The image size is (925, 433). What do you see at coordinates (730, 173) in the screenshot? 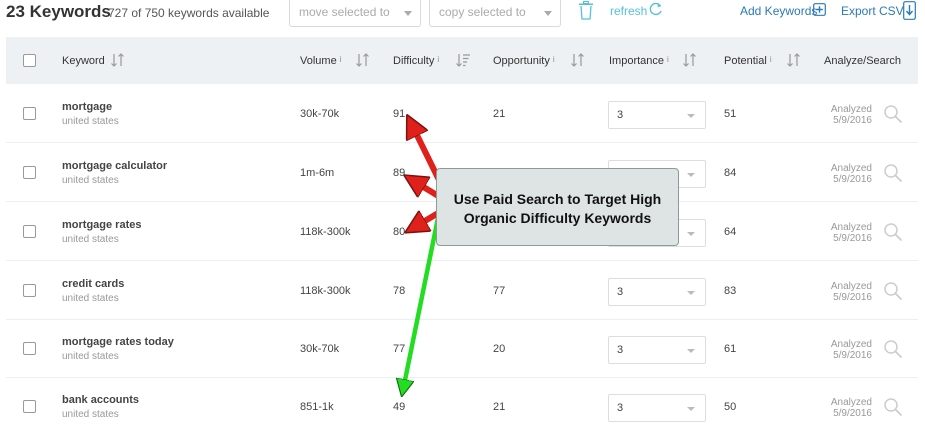
I see `potential-value: 84` at bounding box center [730, 173].